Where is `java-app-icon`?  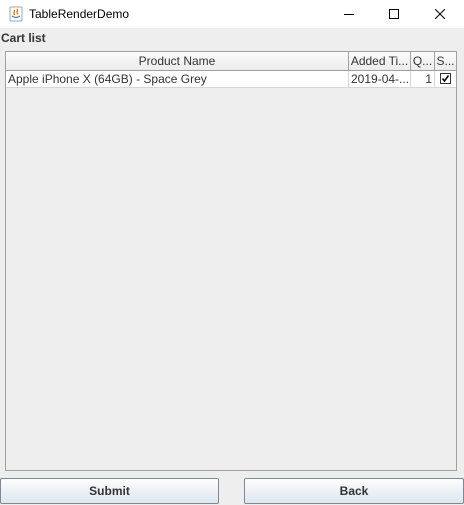 java-app-icon is located at coordinates (16, 14).